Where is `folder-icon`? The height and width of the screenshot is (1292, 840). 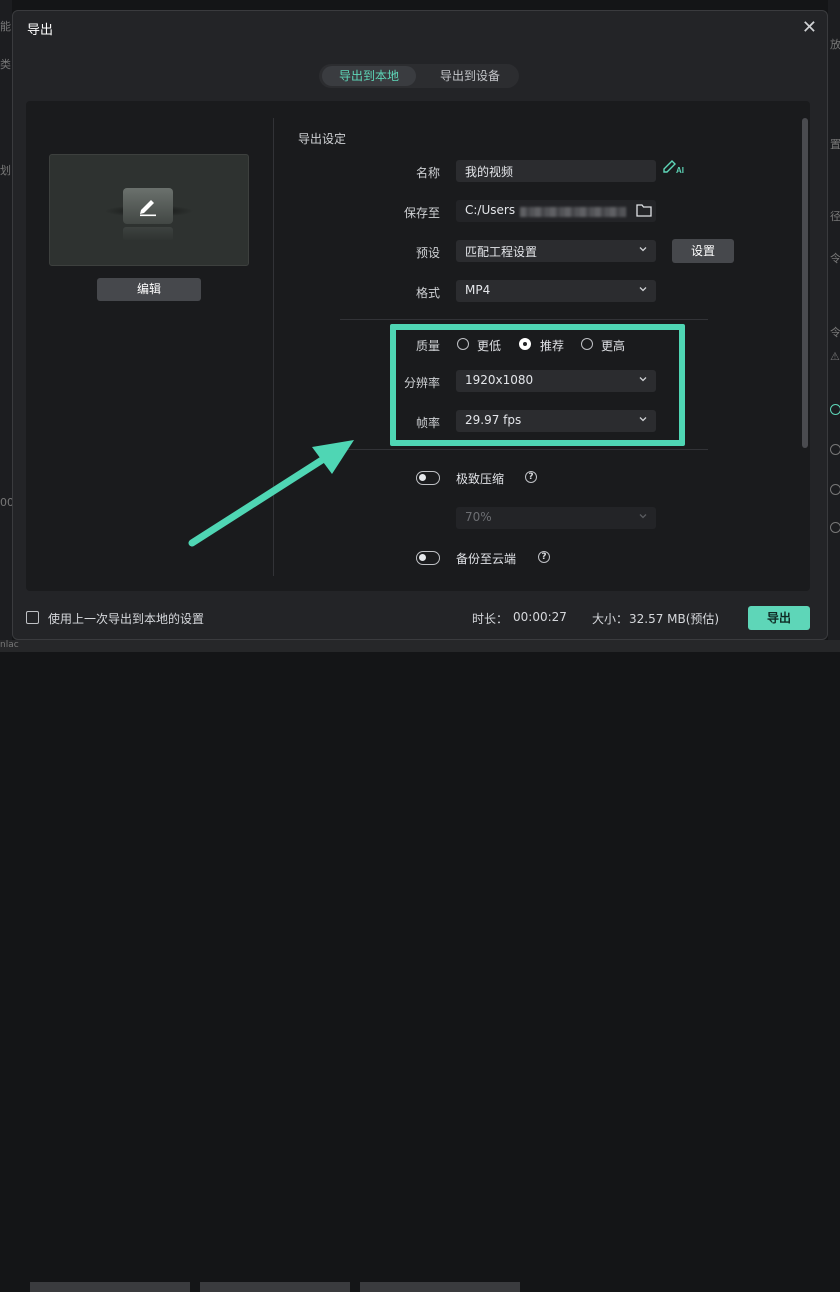 folder-icon is located at coordinates (644, 212).